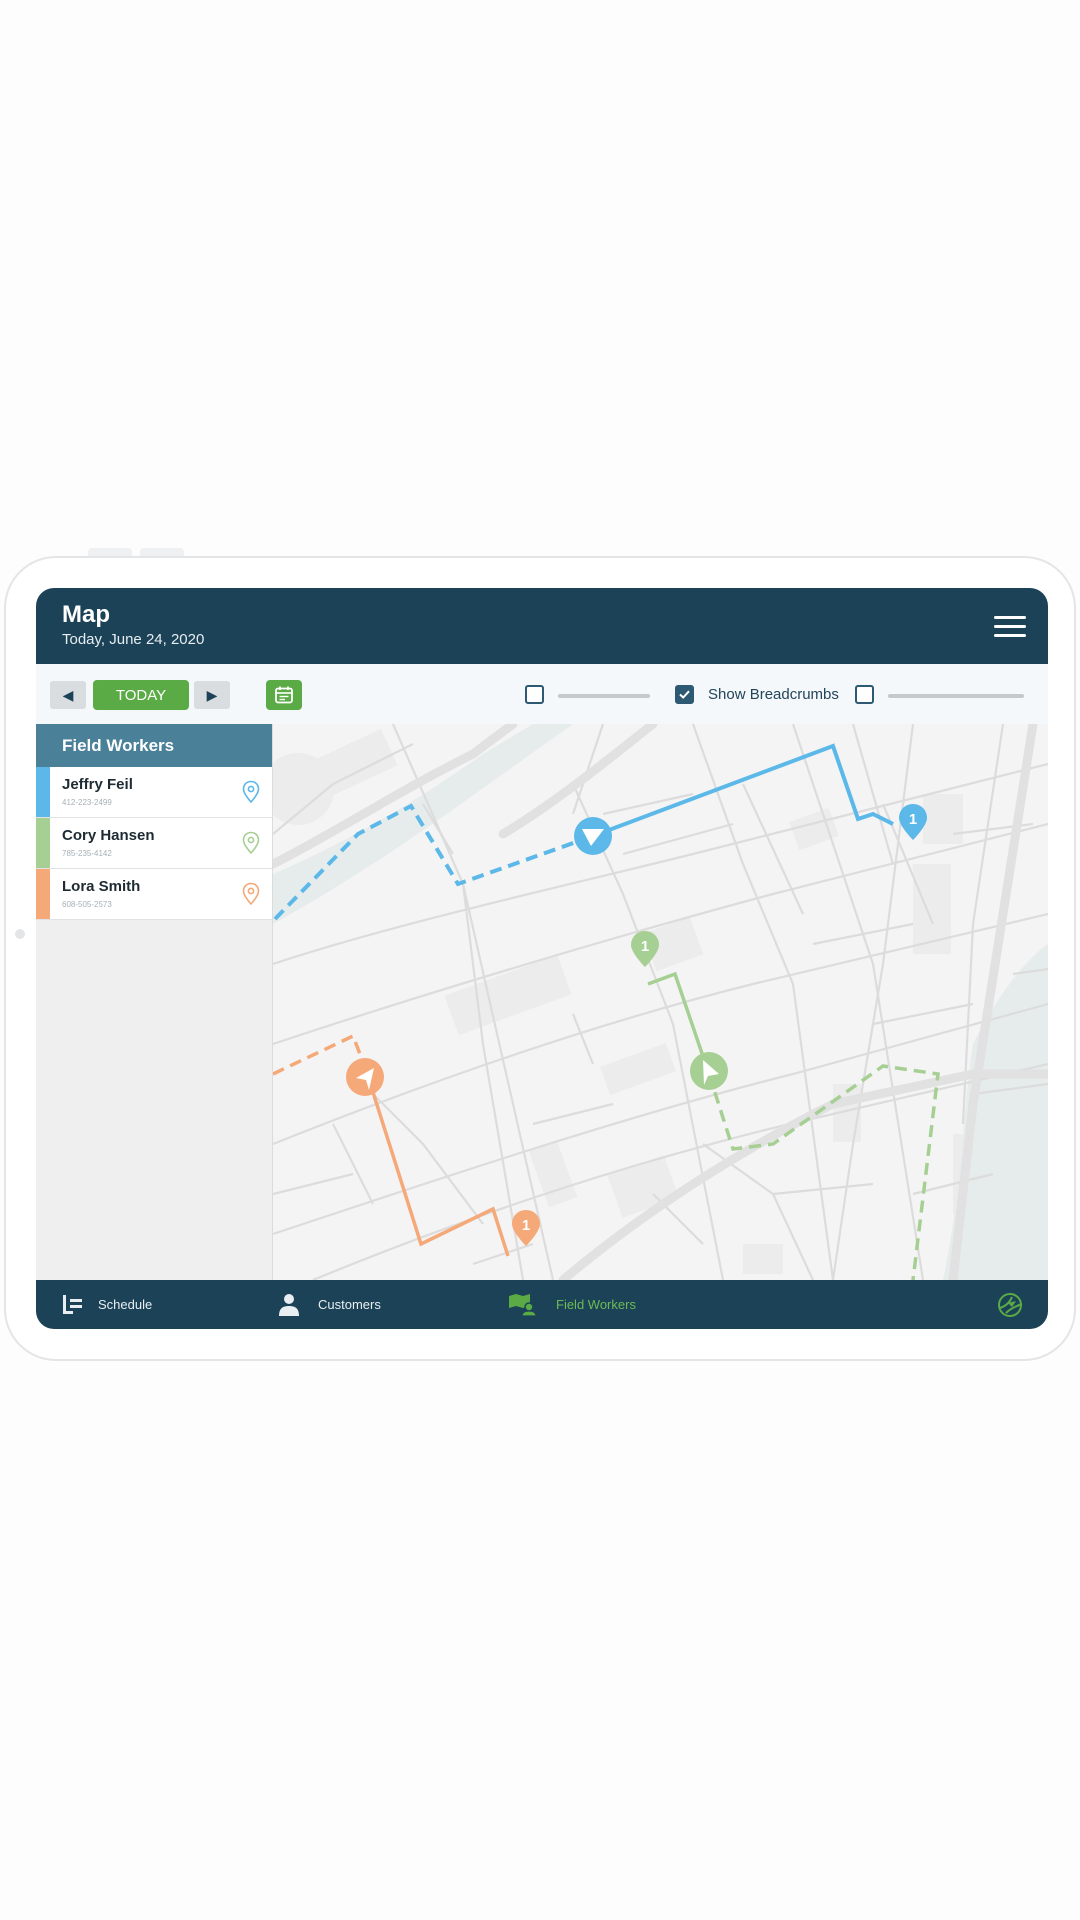  What do you see at coordinates (349, 1304) in the screenshot?
I see `tab-label: Customers` at bounding box center [349, 1304].